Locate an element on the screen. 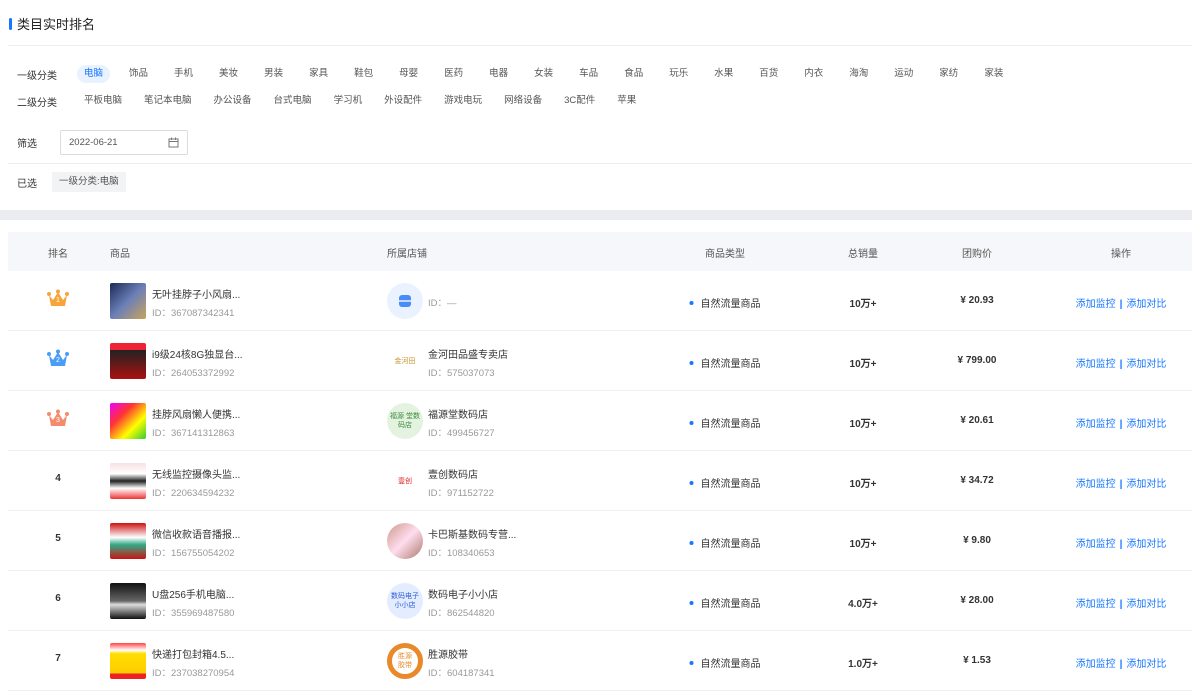 The height and width of the screenshot is (695, 1192). level1-category: 鞋包 is located at coordinates (363, 74).